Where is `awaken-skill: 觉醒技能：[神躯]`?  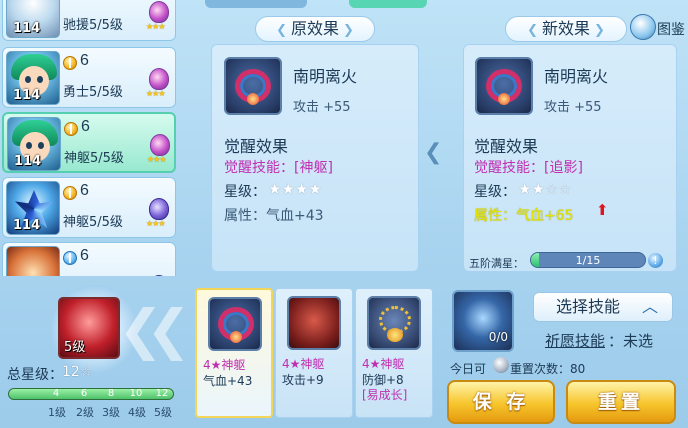
awaken-skill: 觉醒技能：[神躯] is located at coordinates (278, 168).